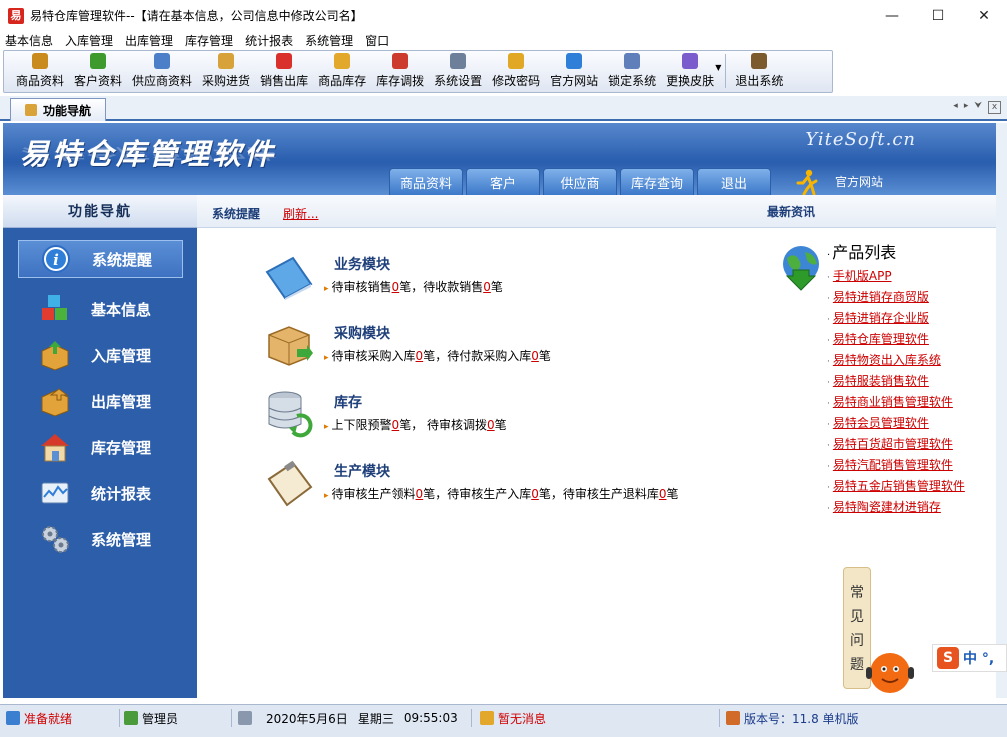 The width and height of the screenshot is (1007, 737). Describe the element at coordinates (361, 287) in the screenshot. I see `summary-text: 待审核销售` at that location.